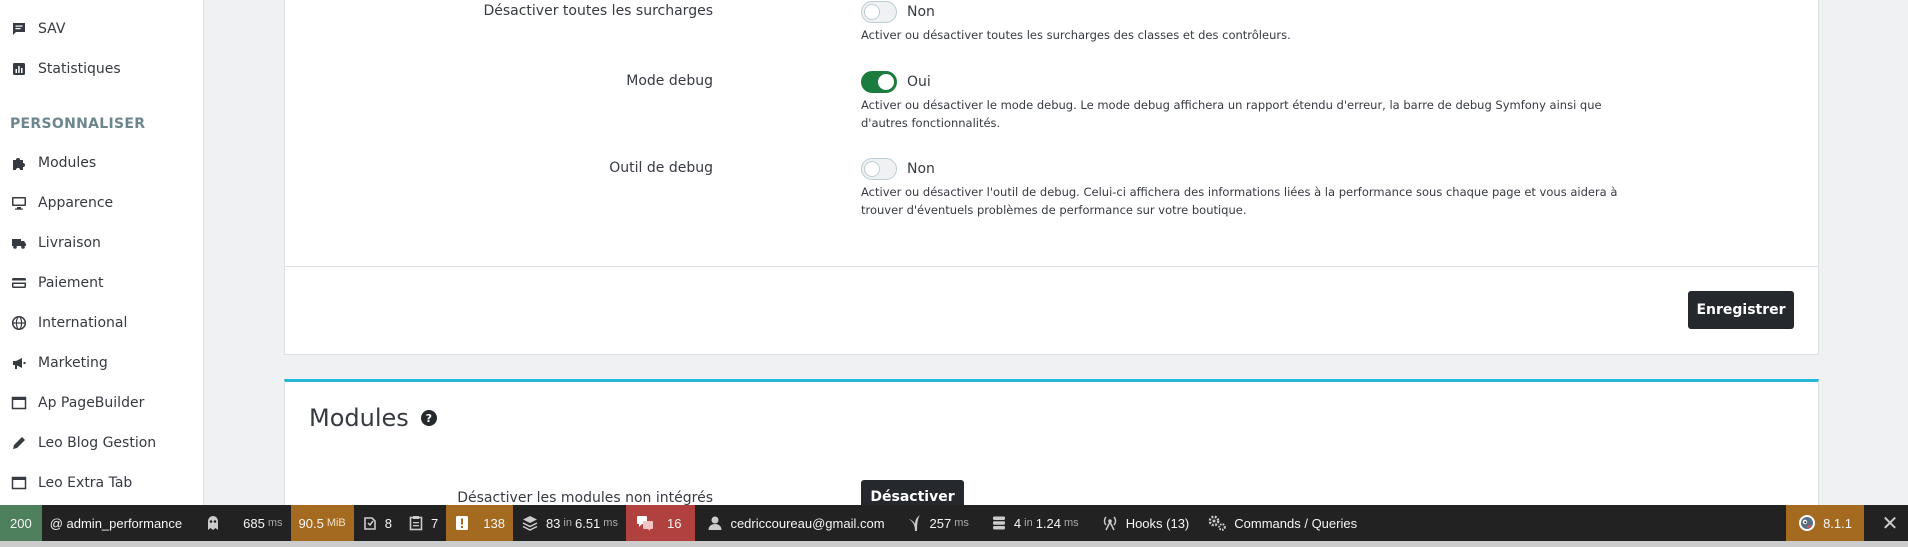 The image size is (1908, 547). I want to click on version-value: 8.1.1, so click(1837, 523).